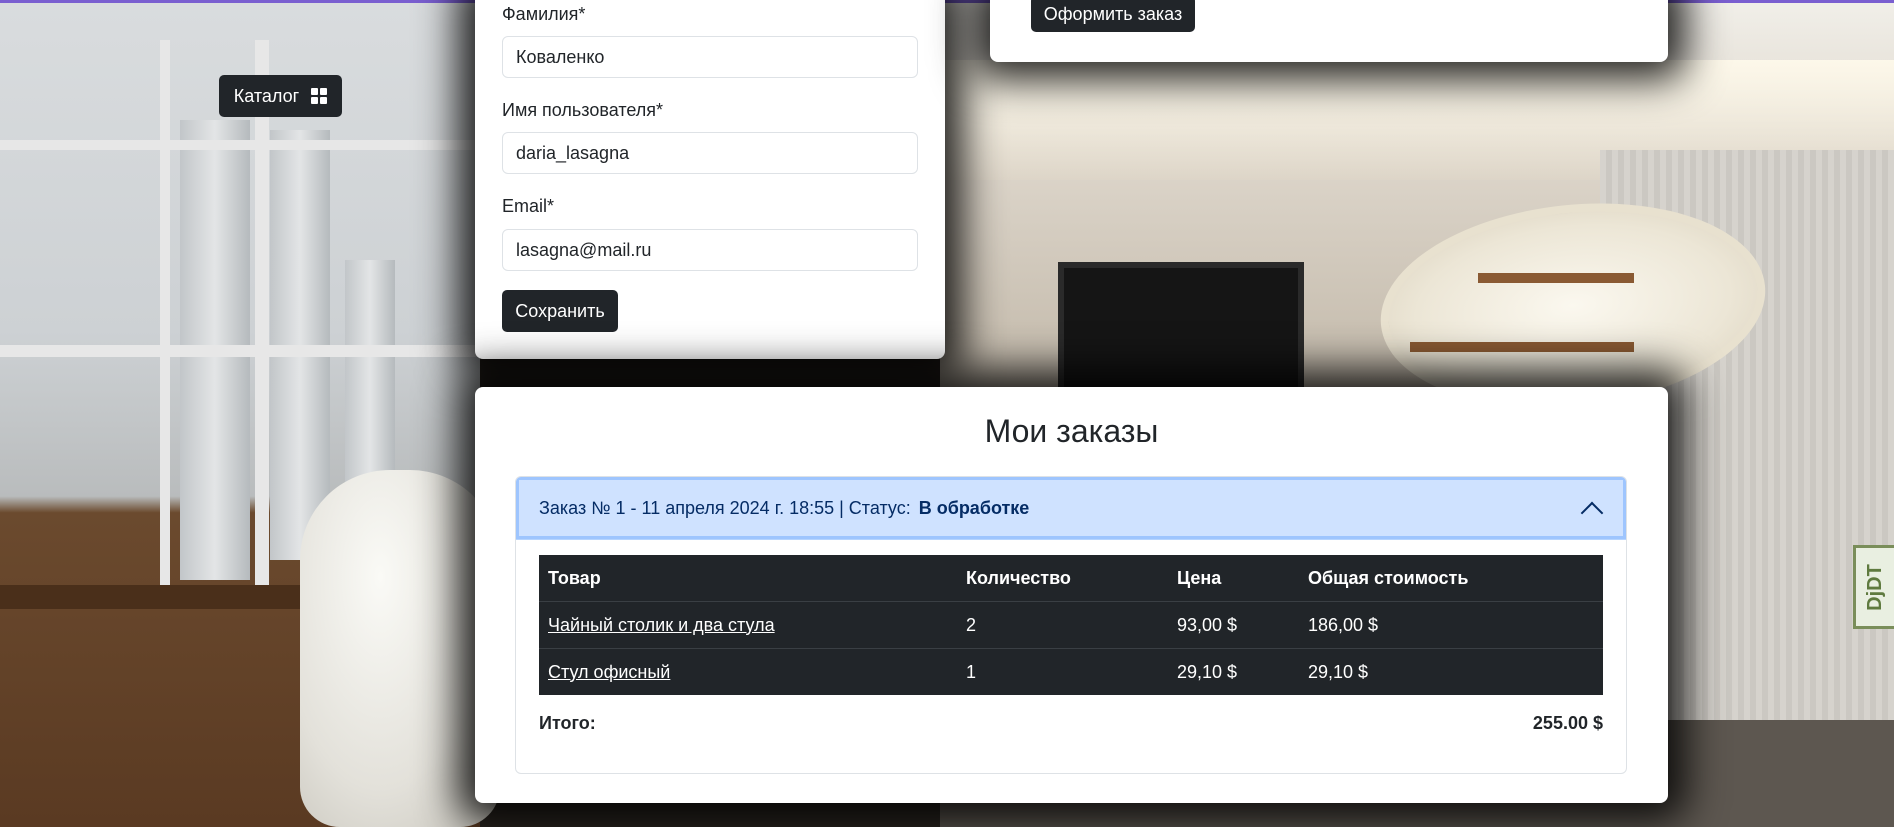 The image size is (1894, 827). What do you see at coordinates (748, 578) in the screenshot?
I see `column-header-product: Товар` at bounding box center [748, 578].